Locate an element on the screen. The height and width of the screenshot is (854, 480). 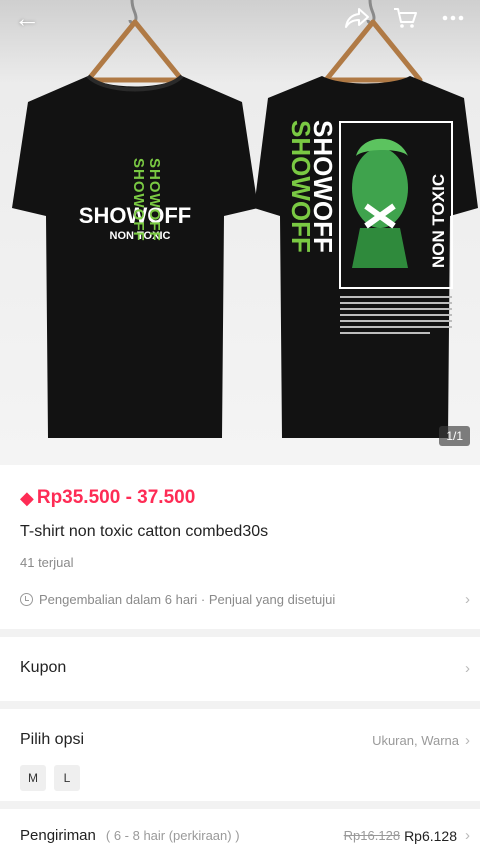
shipping-eta: ( 6 - 8 hair (perkiraan) ) is located at coordinates (172, 835).